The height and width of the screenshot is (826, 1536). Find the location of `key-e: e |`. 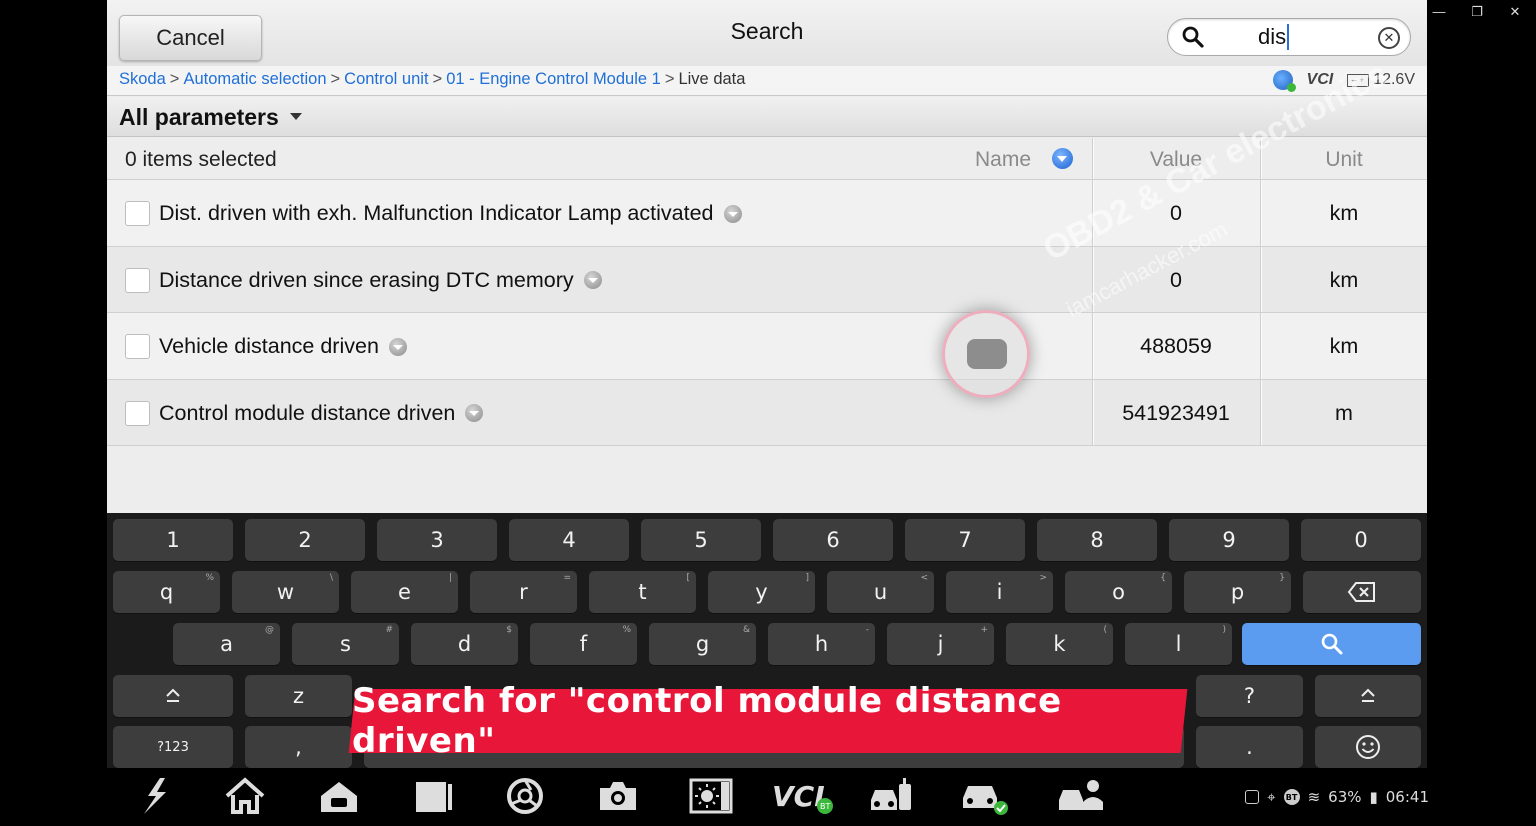

key-e: e | is located at coordinates (404, 592).